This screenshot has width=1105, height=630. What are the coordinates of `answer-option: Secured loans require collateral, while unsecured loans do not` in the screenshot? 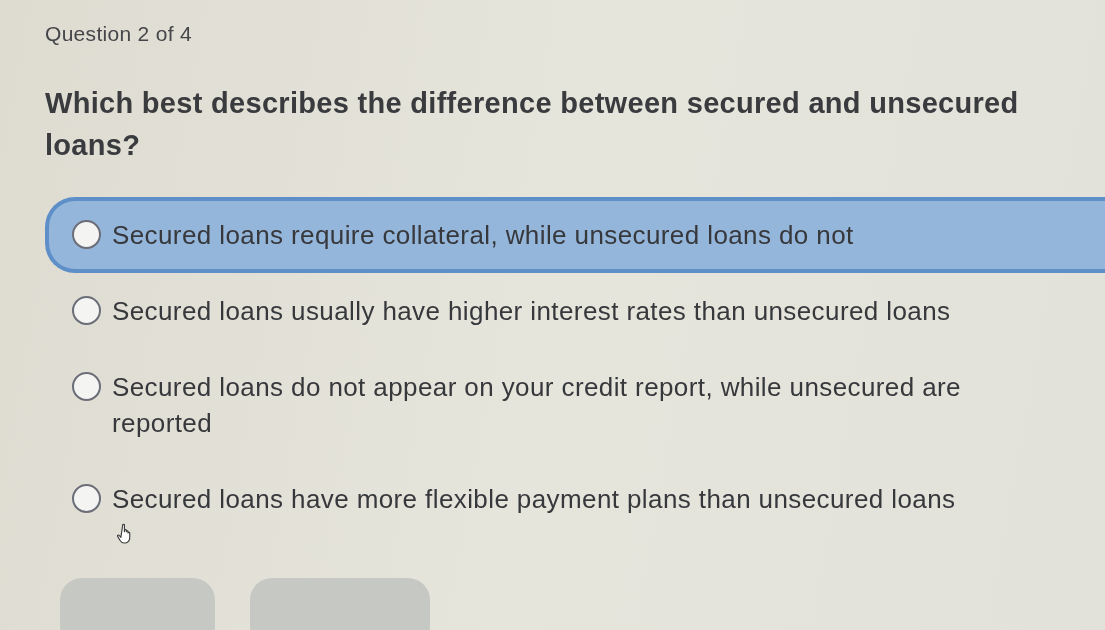 It's located at (575, 235).